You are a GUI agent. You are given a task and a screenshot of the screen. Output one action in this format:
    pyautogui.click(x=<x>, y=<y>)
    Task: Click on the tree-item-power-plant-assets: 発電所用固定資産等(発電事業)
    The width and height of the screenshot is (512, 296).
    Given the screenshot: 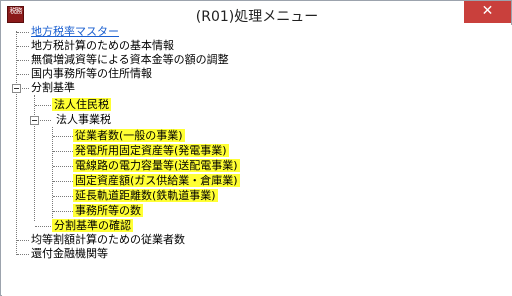 What is the action you would take?
    pyautogui.click(x=151, y=151)
    